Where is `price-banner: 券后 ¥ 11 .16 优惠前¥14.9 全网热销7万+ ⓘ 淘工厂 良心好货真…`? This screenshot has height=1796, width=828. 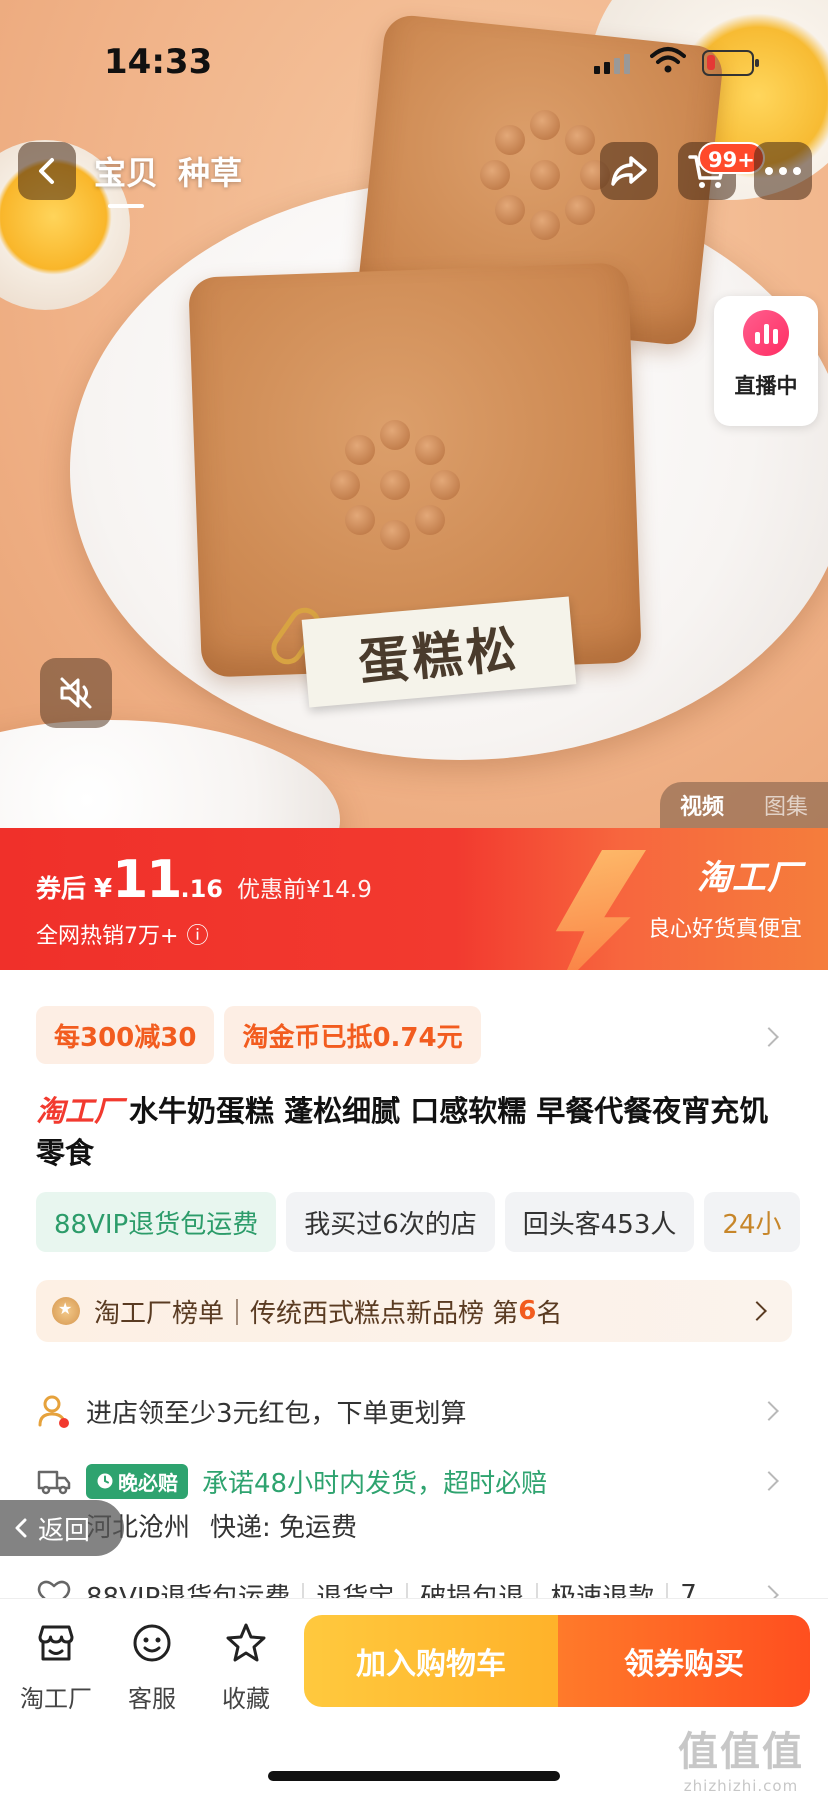
price-banner: 券后 ¥ 11 .16 优惠前¥14.9 全网热销7万+ ⓘ 淘工厂 良心好货真… is located at coordinates (414, 899).